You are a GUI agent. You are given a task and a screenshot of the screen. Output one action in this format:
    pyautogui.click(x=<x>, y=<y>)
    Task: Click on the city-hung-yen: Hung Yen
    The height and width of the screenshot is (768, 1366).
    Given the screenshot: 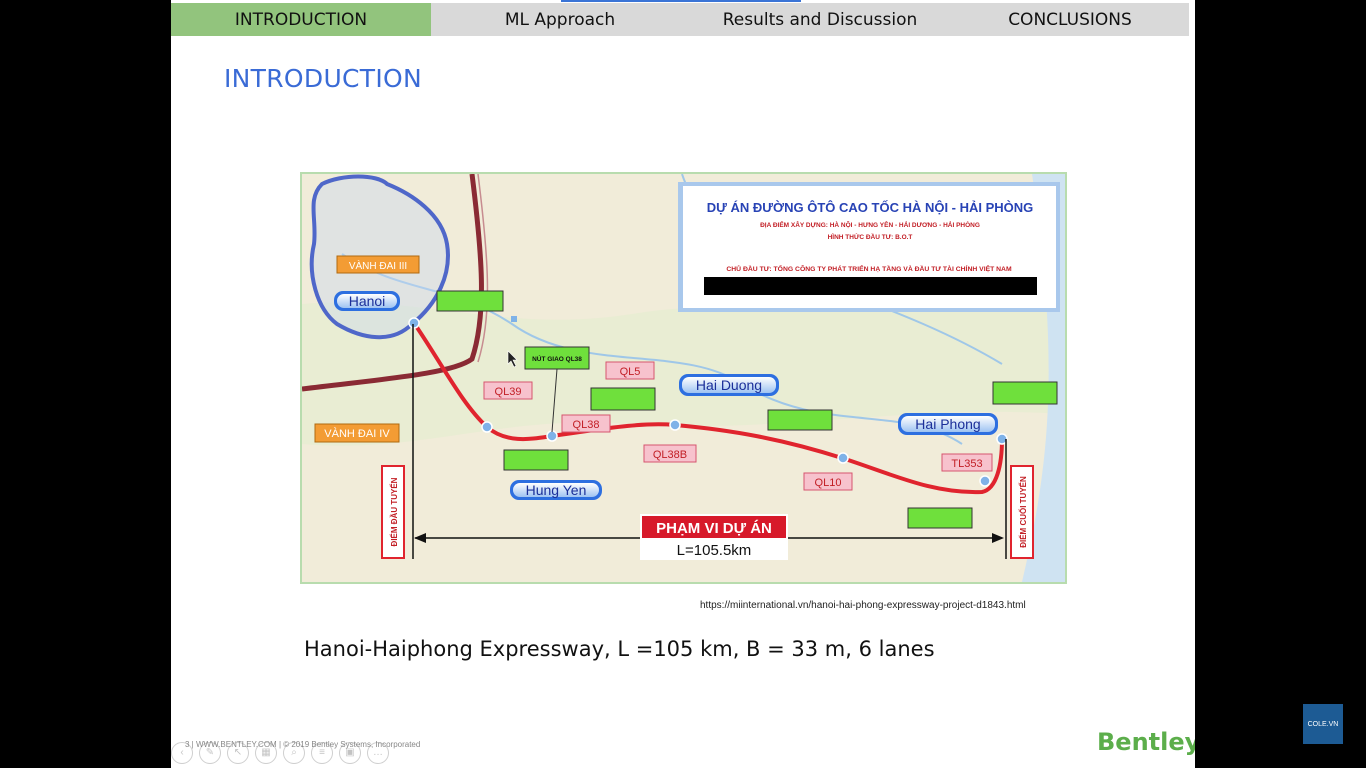 What is the action you would take?
    pyautogui.click(x=556, y=490)
    